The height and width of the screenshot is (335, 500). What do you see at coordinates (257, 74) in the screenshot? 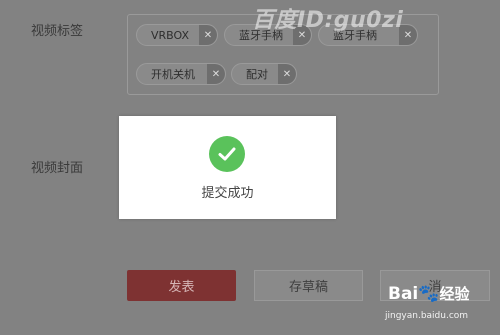
I see `tag-text: 配对` at bounding box center [257, 74].